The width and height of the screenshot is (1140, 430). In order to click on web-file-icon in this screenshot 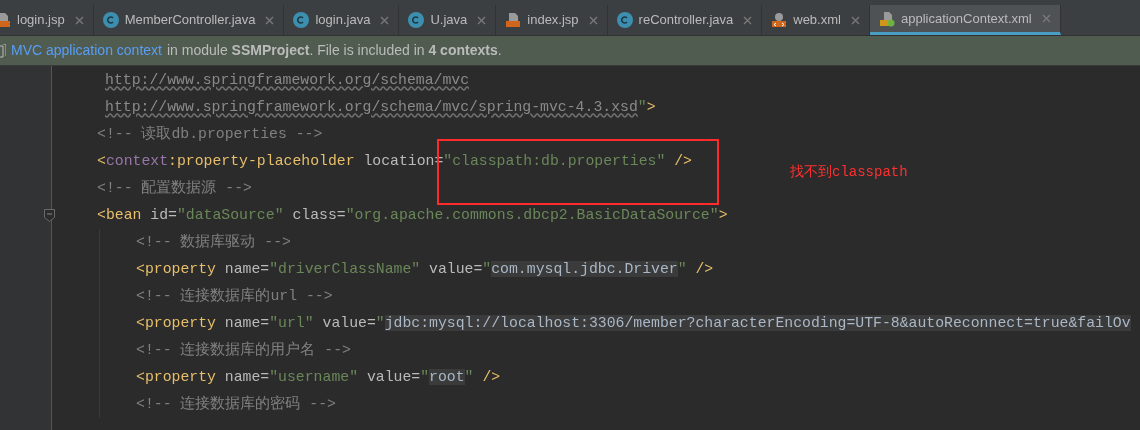, I will do `click(779, 20)`.